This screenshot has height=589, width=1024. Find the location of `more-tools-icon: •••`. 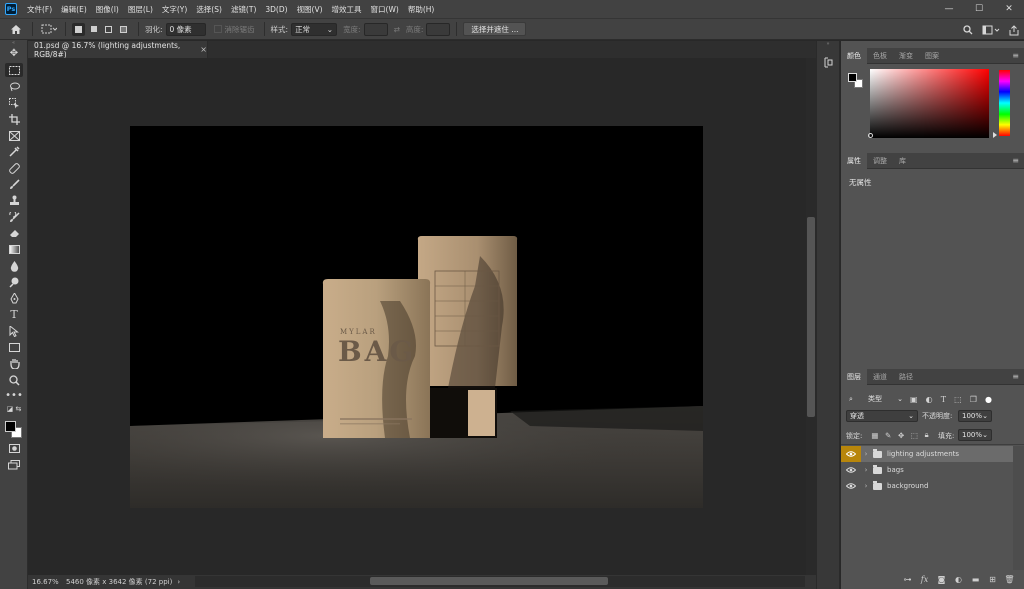

more-tools-icon: ••• is located at coordinates (14, 396).